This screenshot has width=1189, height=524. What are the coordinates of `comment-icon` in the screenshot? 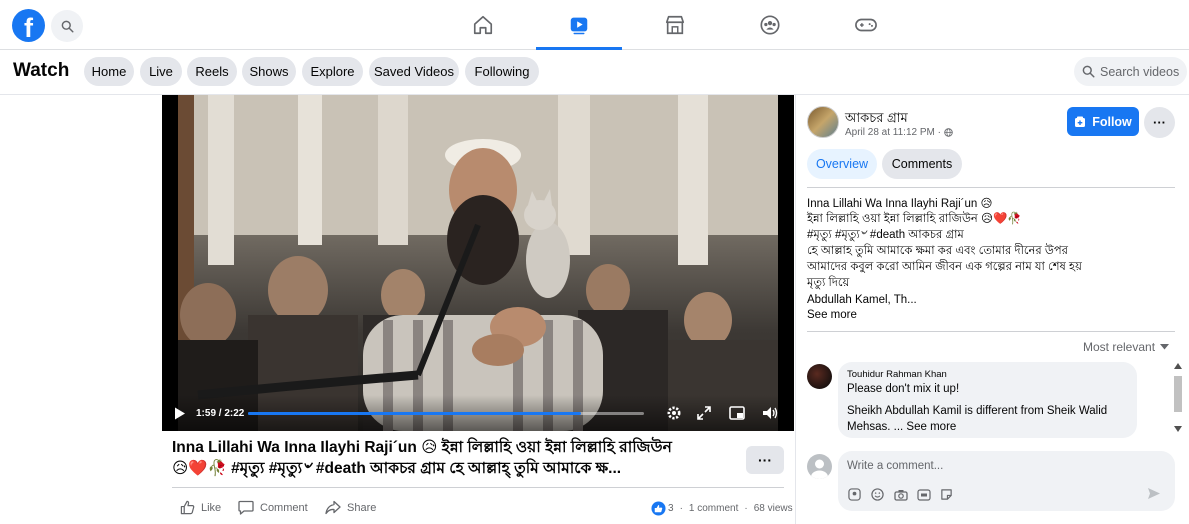 It's located at (246, 507).